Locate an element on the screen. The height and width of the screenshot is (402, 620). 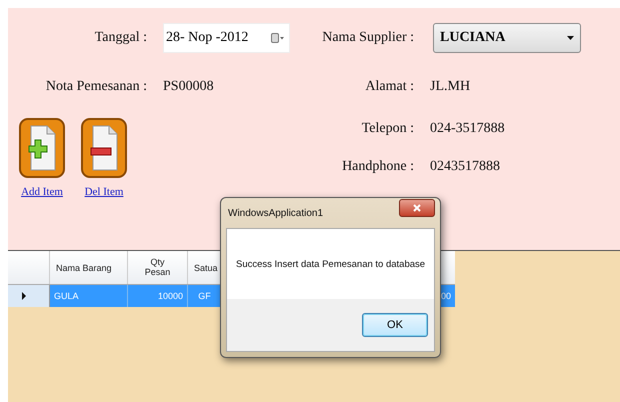
add-document-icon is located at coordinates (42, 148).